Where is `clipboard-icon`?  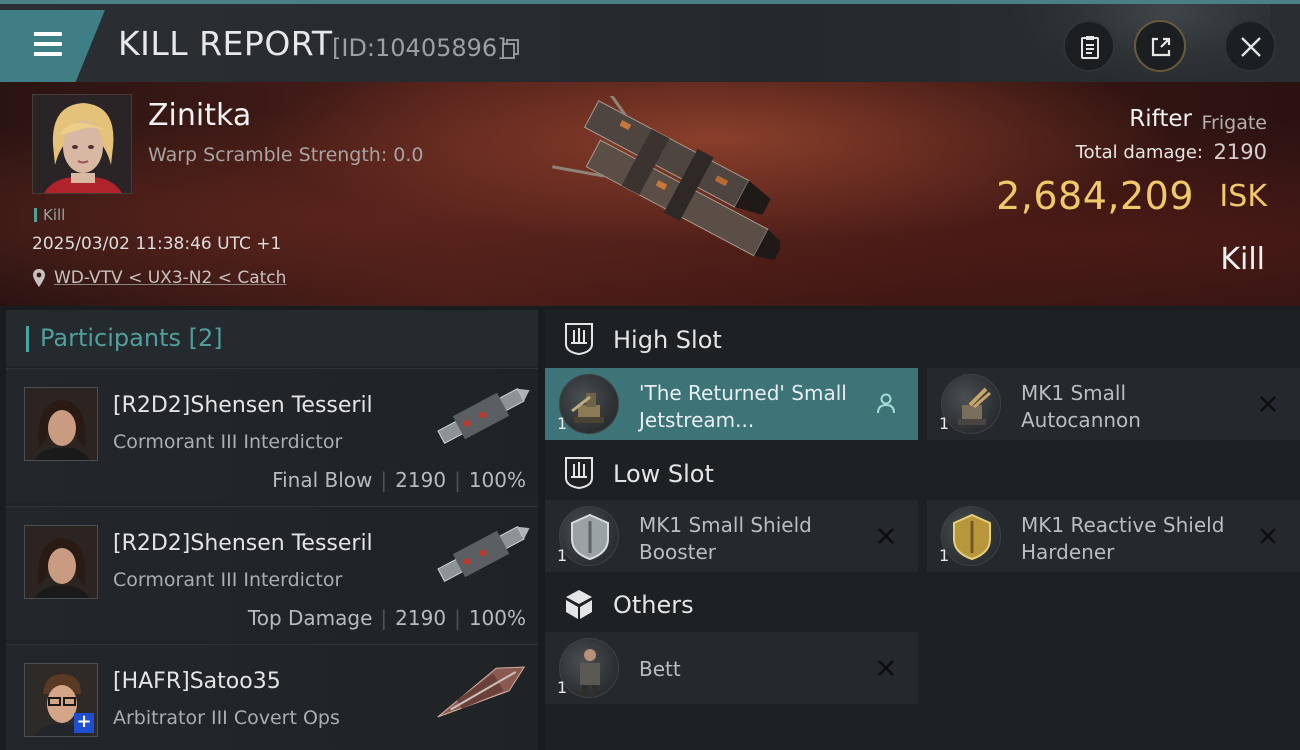
clipboard-icon is located at coordinates (1090, 47).